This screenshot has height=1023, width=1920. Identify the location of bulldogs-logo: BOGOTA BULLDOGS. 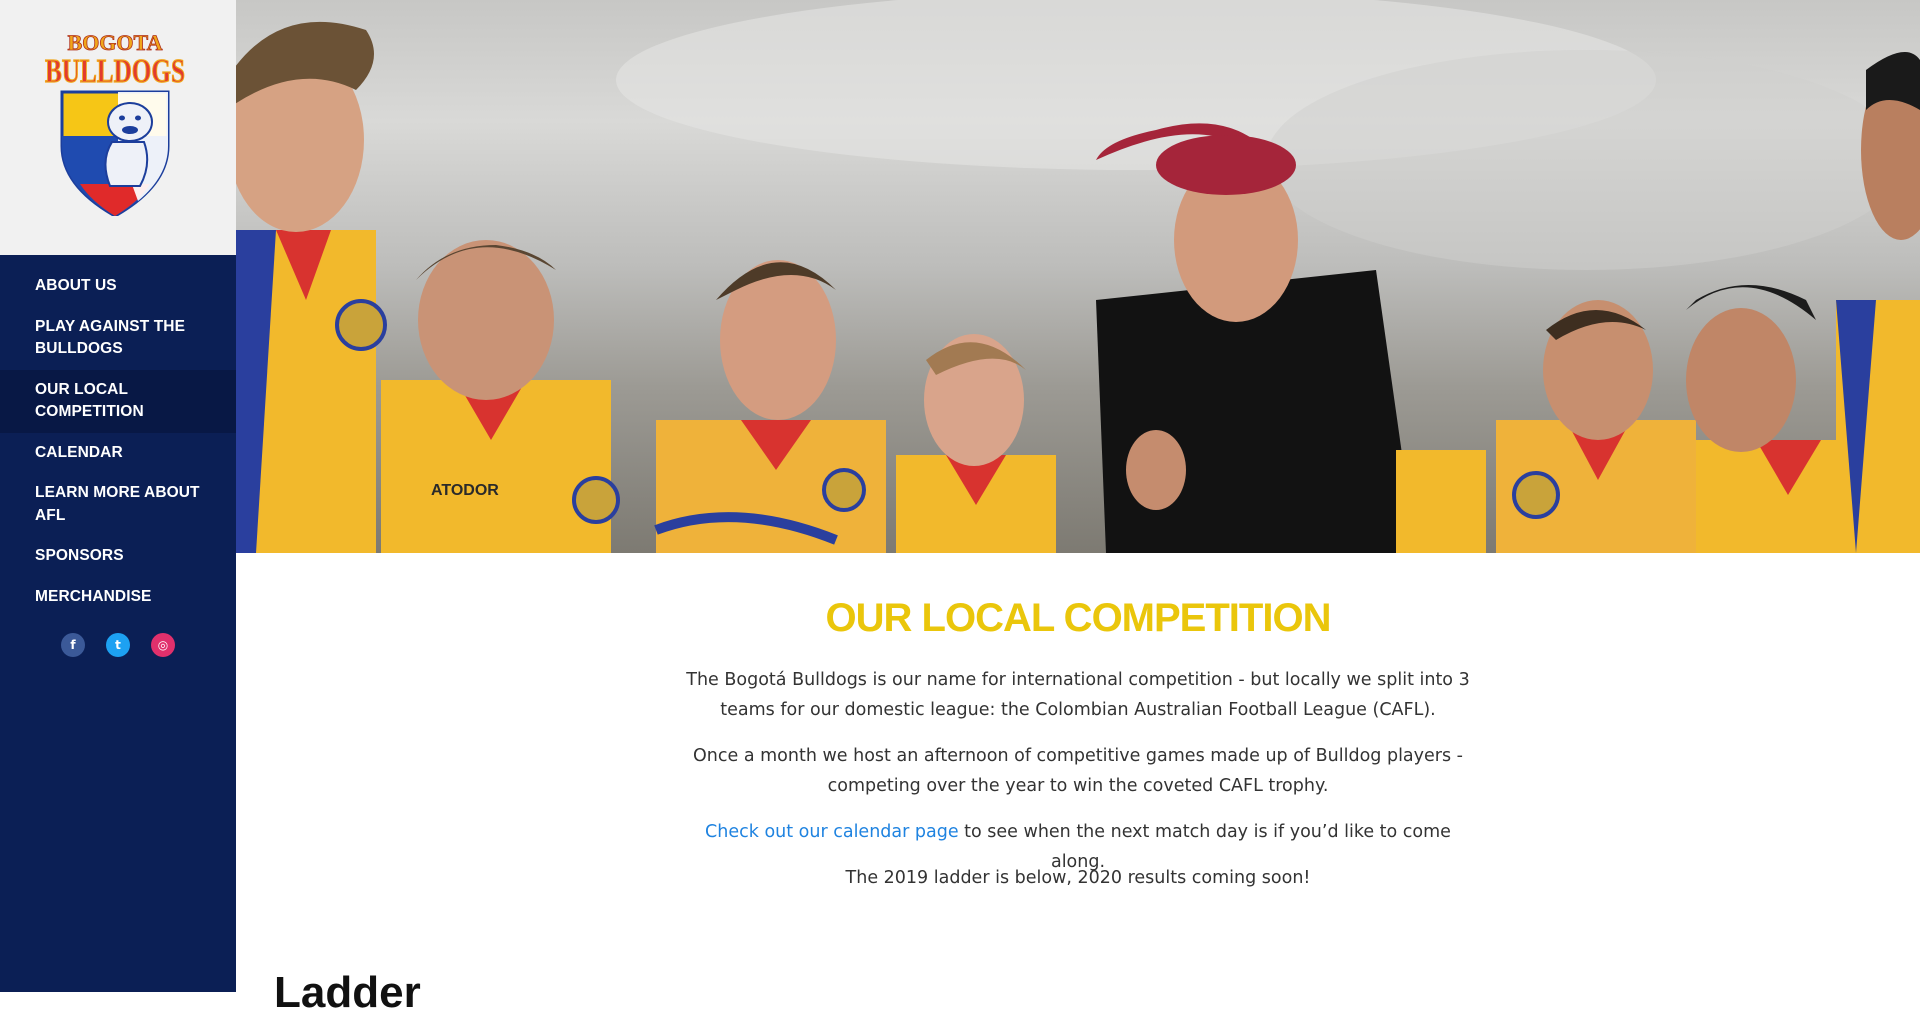
(115, 121).